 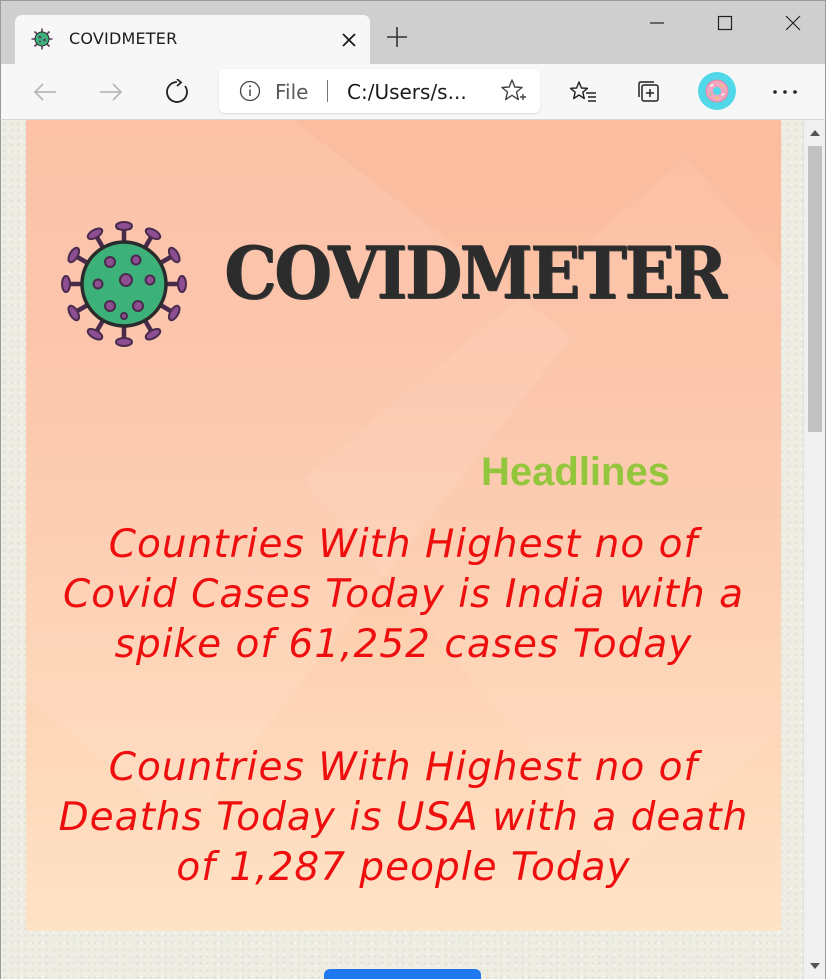 What do you see at coordinates (192, 40) in the screenshot?
I see `browser-tab: COVIDMETER` at bounding box center [192, 40].